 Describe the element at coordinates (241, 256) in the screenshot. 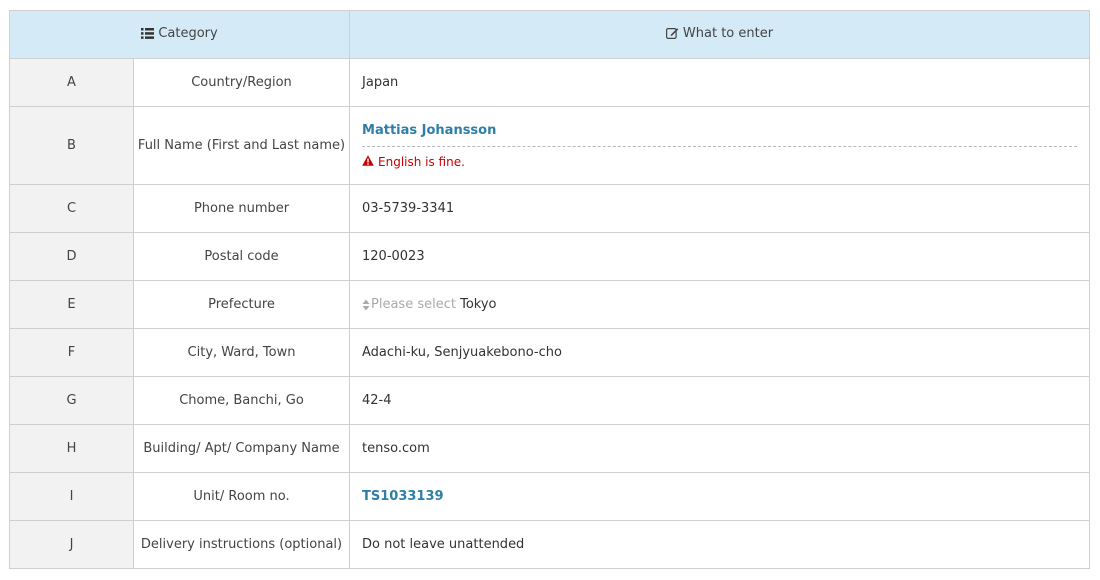

I see `row-category: Postal code` at that location.